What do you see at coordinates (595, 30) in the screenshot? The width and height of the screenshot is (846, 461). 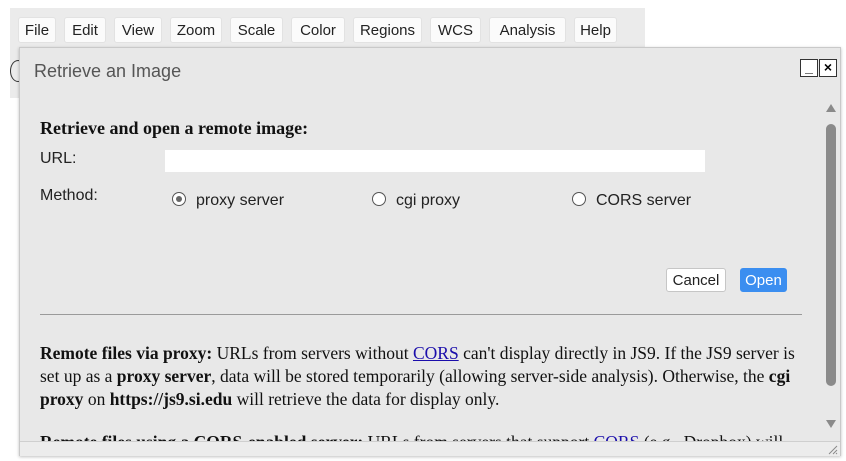 I see `menu-help: Help` at bounding box center [595, 30].